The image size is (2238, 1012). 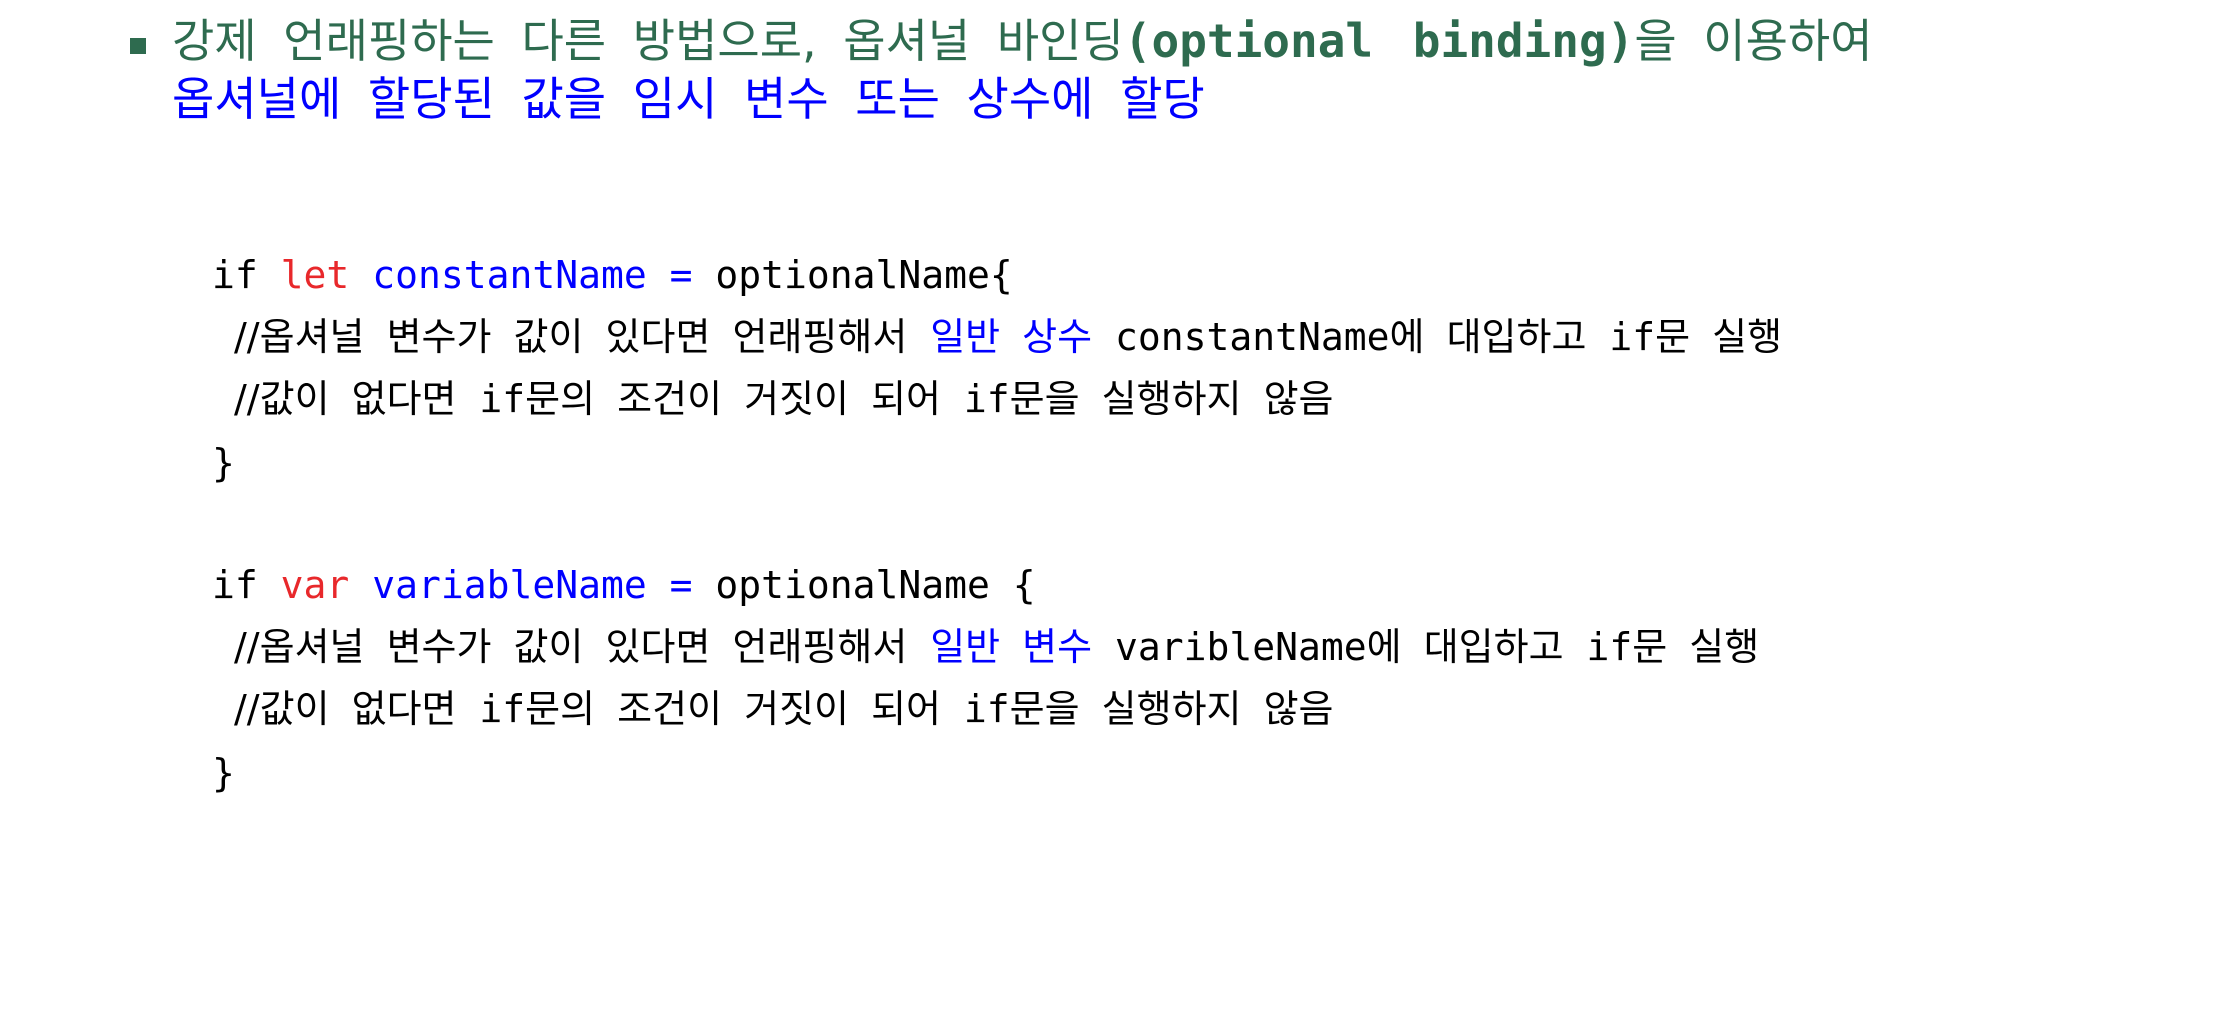 I want to click on code-line: if var variableName = optionalName {, so click(x=624, y=585).